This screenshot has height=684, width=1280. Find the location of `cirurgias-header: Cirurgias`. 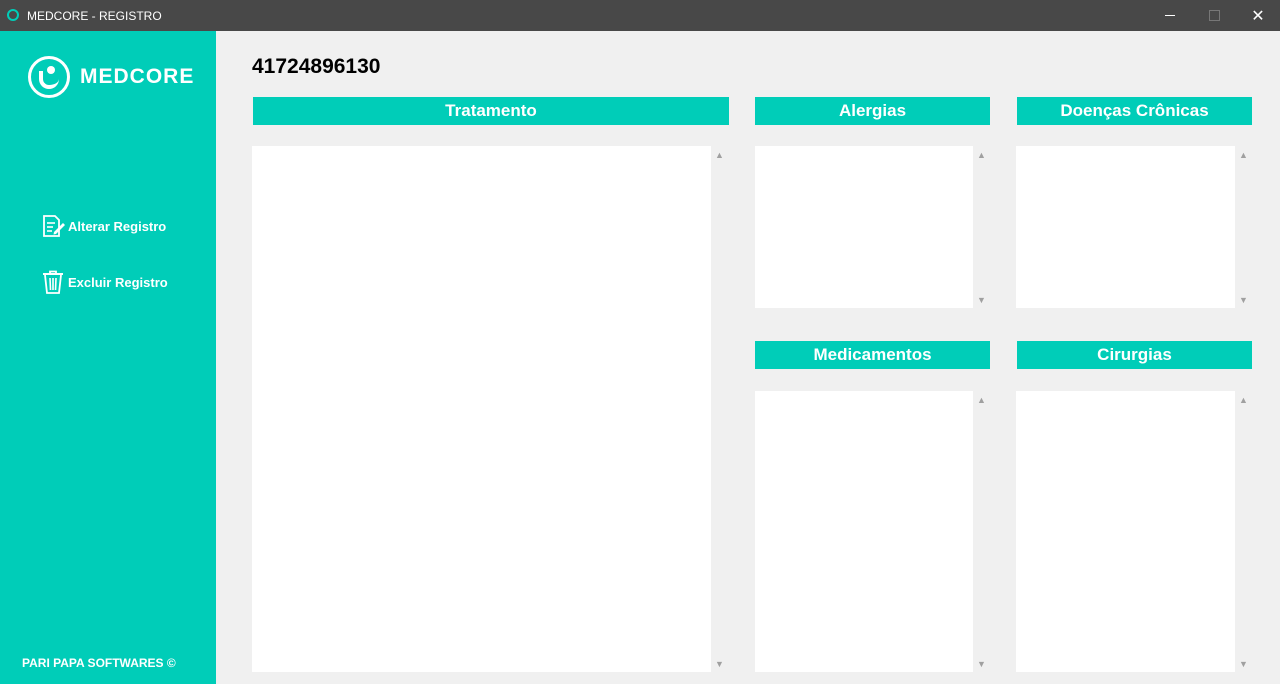

cirurgias-header: Cirurgias is located at coordinates (1134, 355).